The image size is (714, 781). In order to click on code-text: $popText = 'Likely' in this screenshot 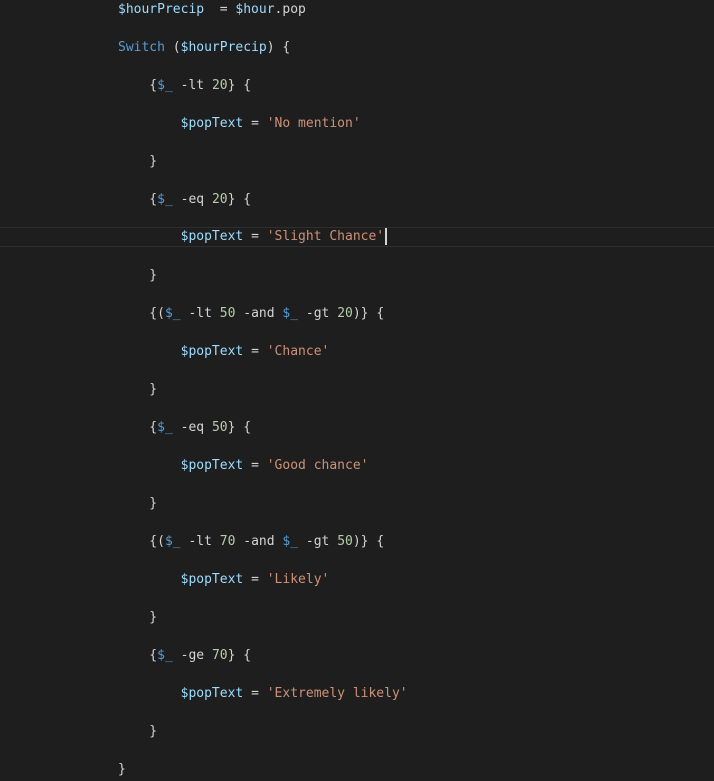, I will do `click(224, 580)`.